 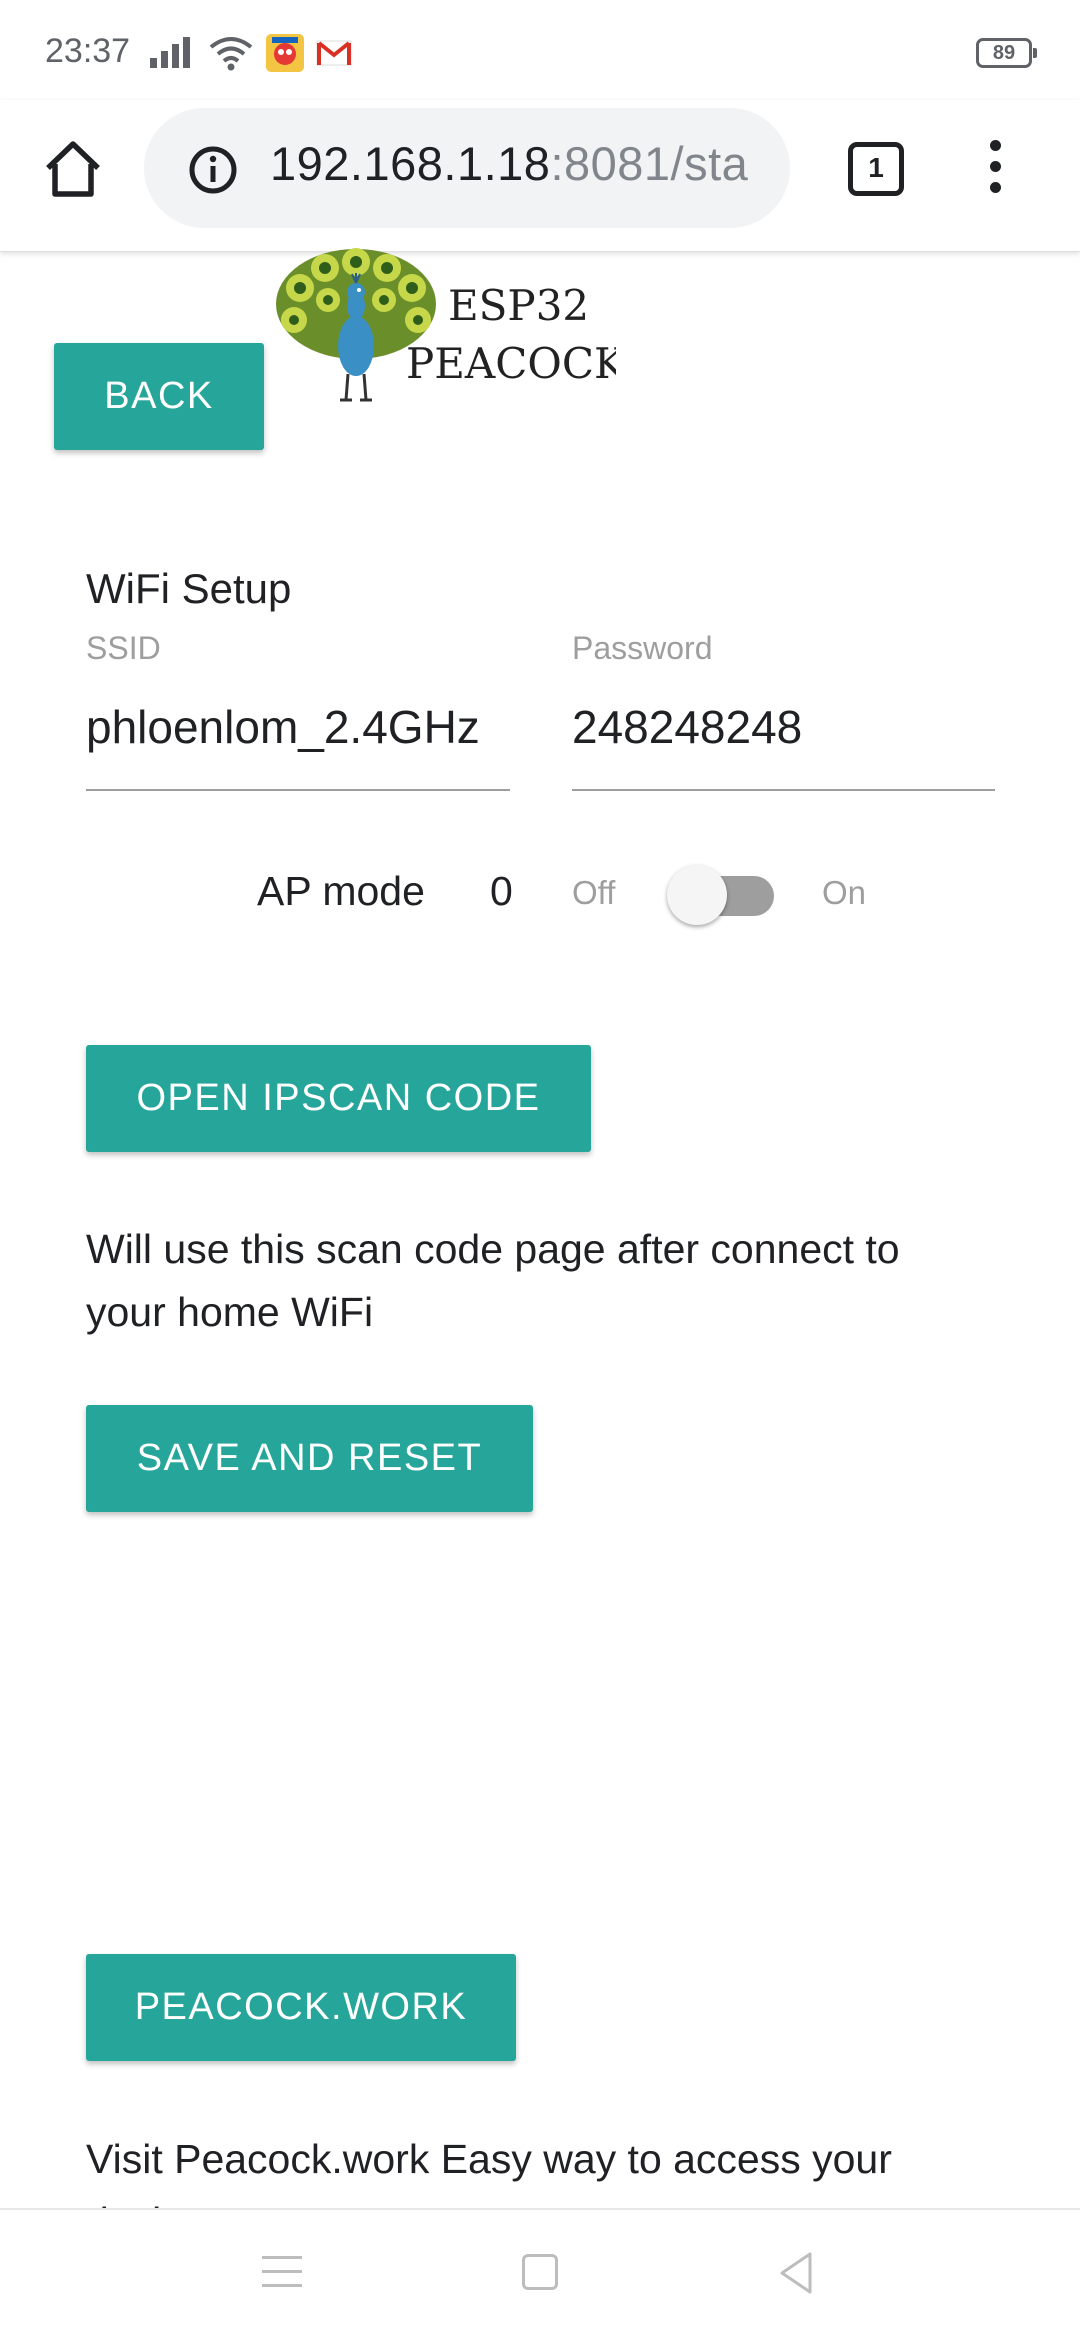 What do you see at coordinates (301, 2007) in the screenshot?
I see `peacock-work-button: PEACOCK.WORK` at bounding box center [301, 2007].